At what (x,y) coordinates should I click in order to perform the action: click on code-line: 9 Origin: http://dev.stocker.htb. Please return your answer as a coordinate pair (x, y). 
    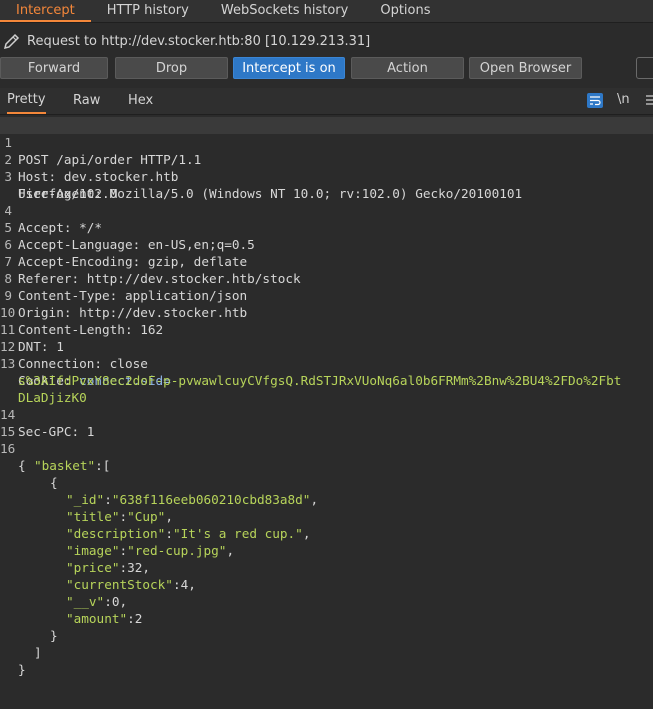
    Looking at the image, I should click on (326, 295).